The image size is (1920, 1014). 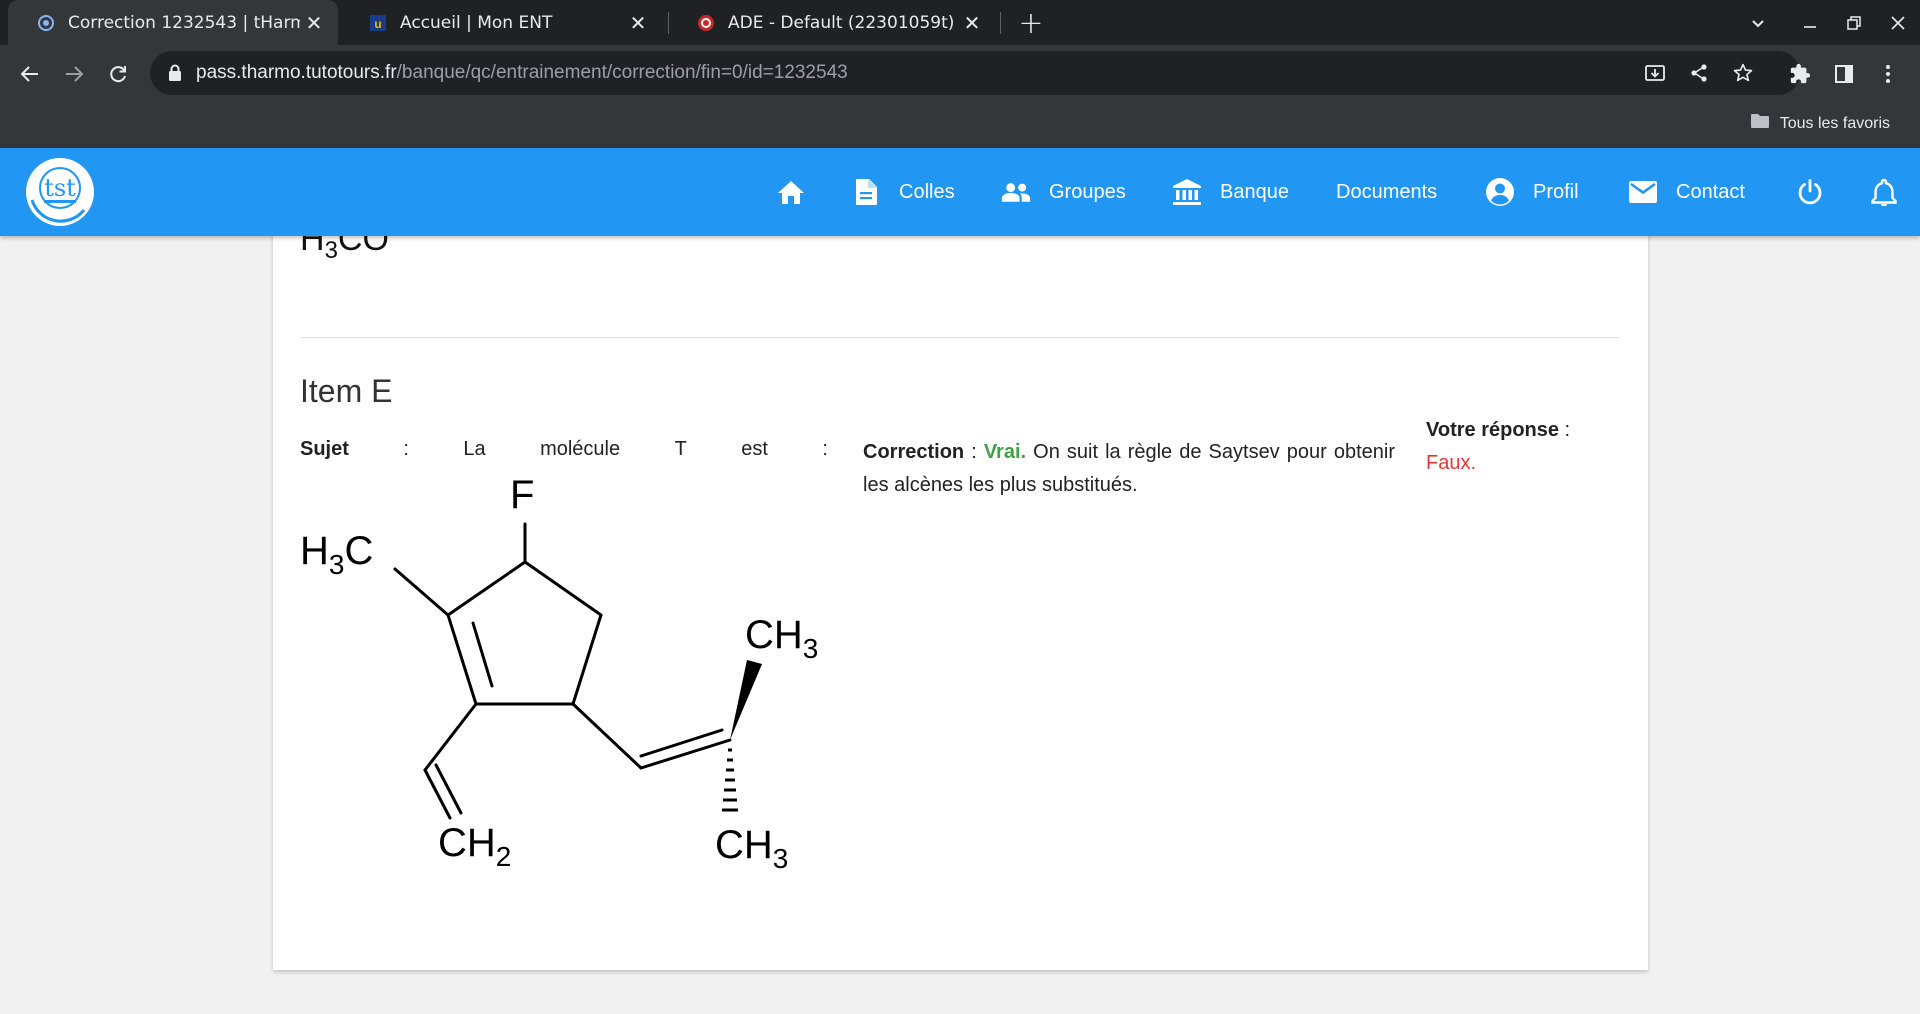 What do you see at coordinates (1655, 73) in the screenshot?
I see `install-app-icon` at bounding box center [1655, 73].